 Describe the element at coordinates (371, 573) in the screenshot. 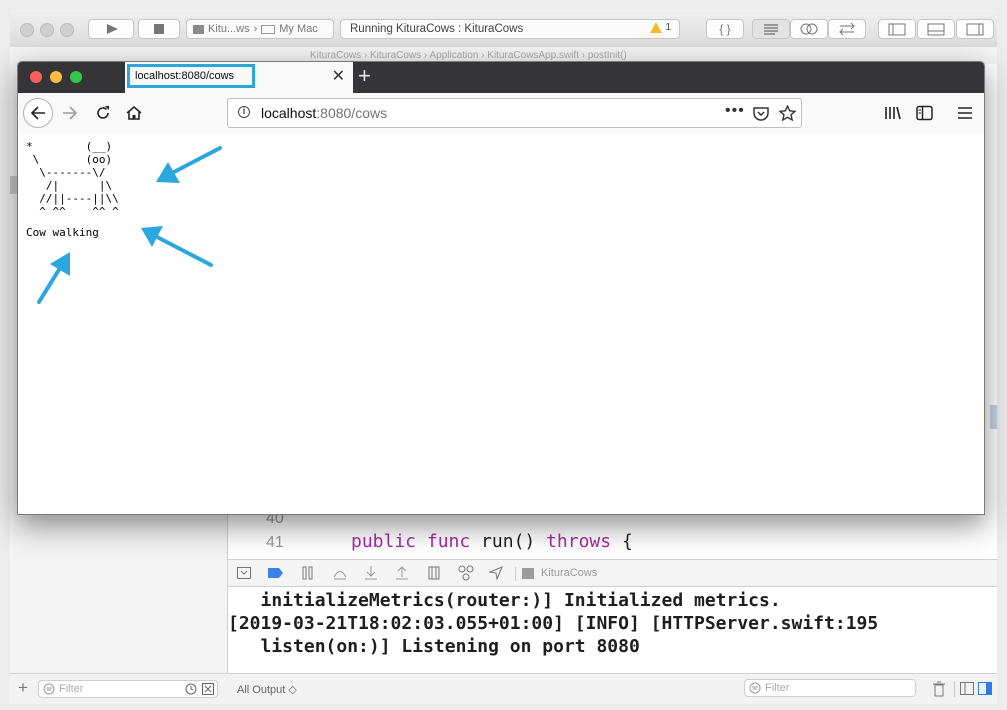

I see `step-into-icon` at that location.